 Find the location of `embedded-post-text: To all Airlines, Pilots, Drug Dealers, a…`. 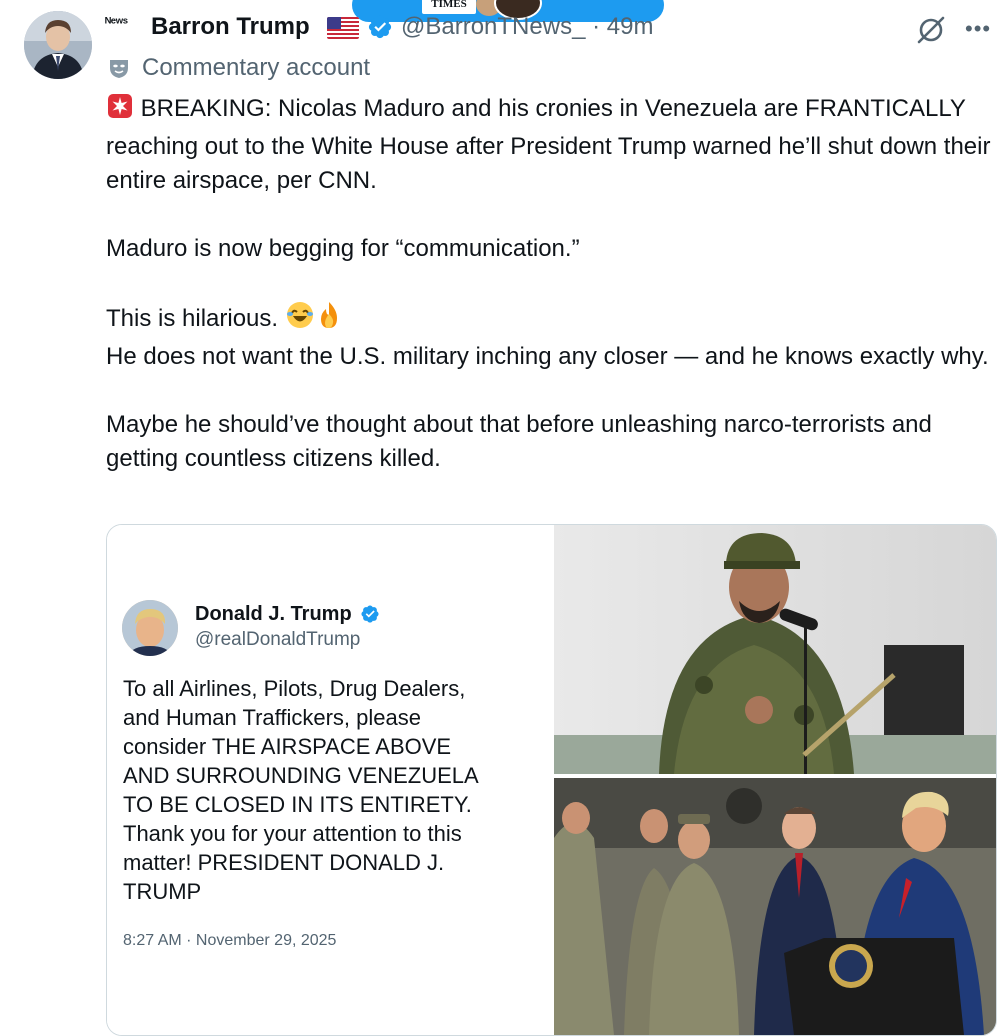

embedded-post-text: To all Airlines, Pilots, Drug Dealers, a… is located at coordinates (301, 790).